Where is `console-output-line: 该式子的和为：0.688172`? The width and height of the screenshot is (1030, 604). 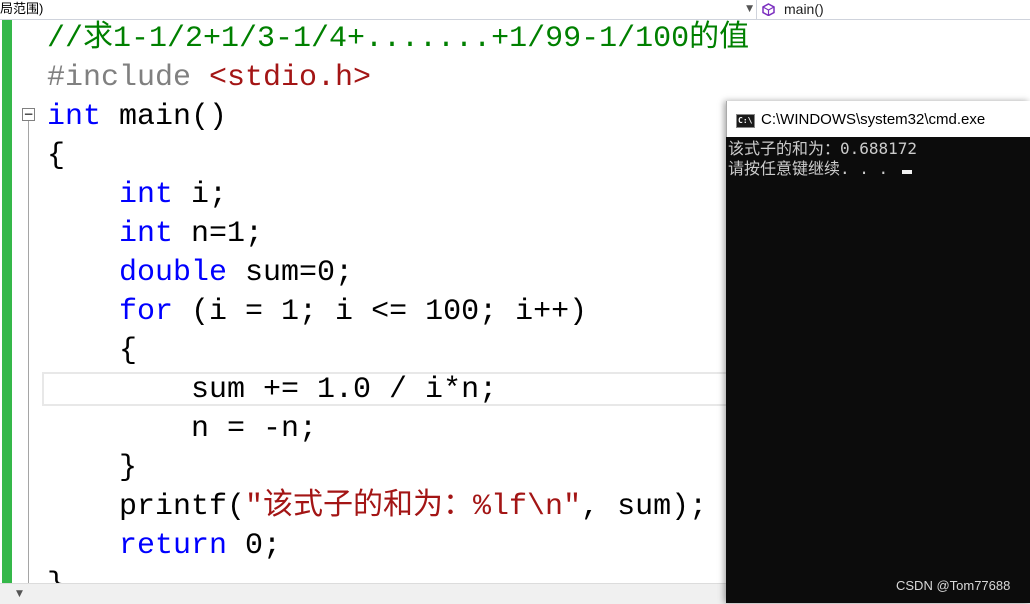
console-output-line: 该式子的和为：0.688172 is located at coordinates (823, 148).